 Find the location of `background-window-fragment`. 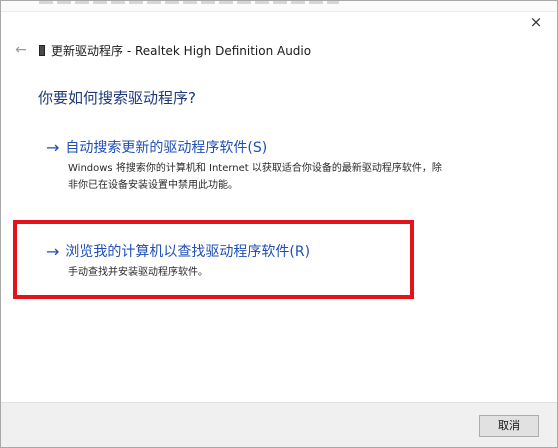

background-window-fragment is located at coordinates (189, 2).